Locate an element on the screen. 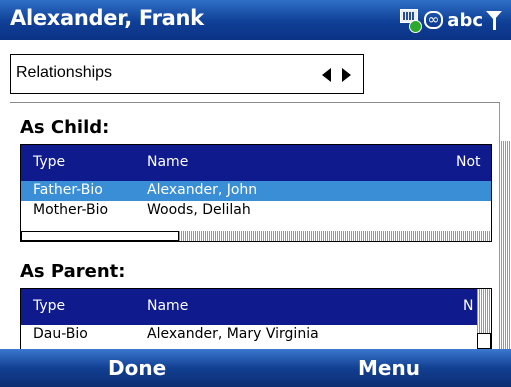  signal-icon is located at coordinates (494, 20).